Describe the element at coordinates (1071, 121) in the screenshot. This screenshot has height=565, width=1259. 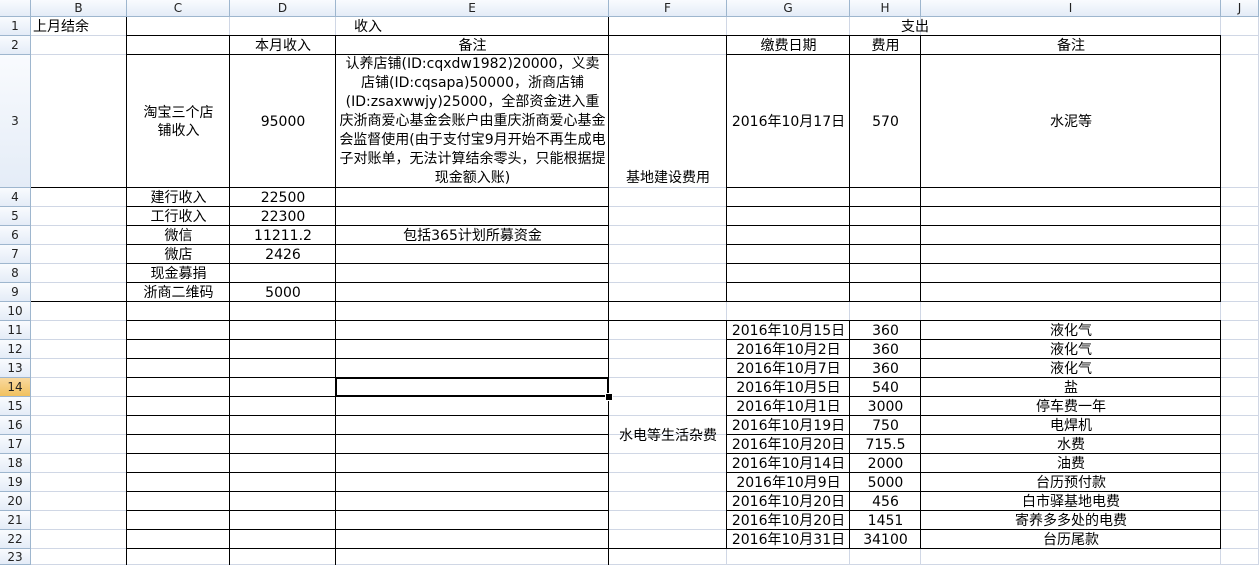
I see `expense-note: 水泥等` at that location.